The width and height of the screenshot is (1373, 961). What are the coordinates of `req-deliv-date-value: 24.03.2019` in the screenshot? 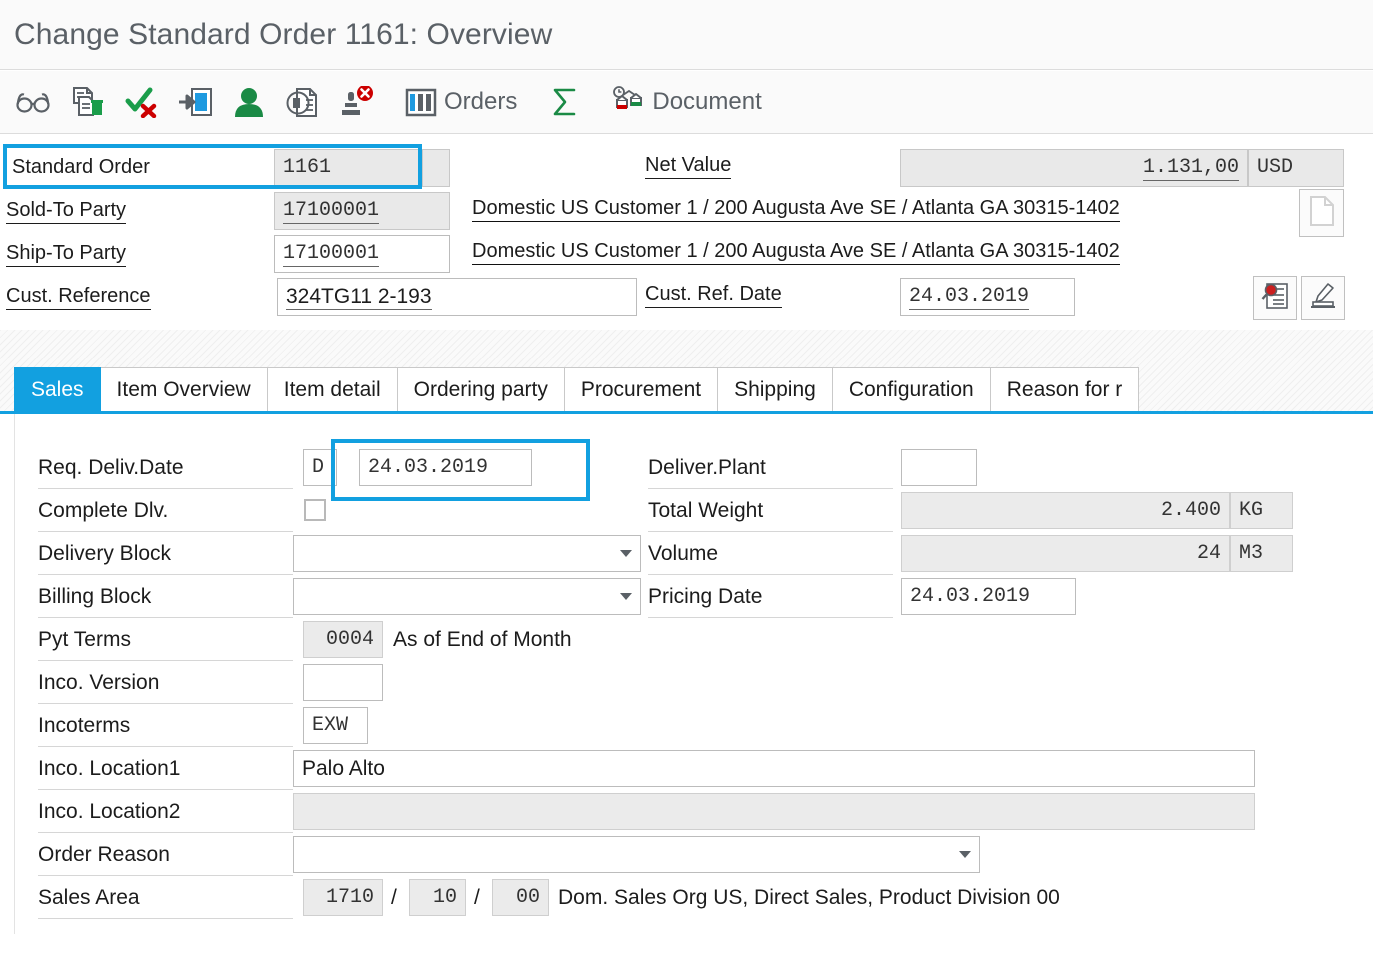 It's located at (428, 467).